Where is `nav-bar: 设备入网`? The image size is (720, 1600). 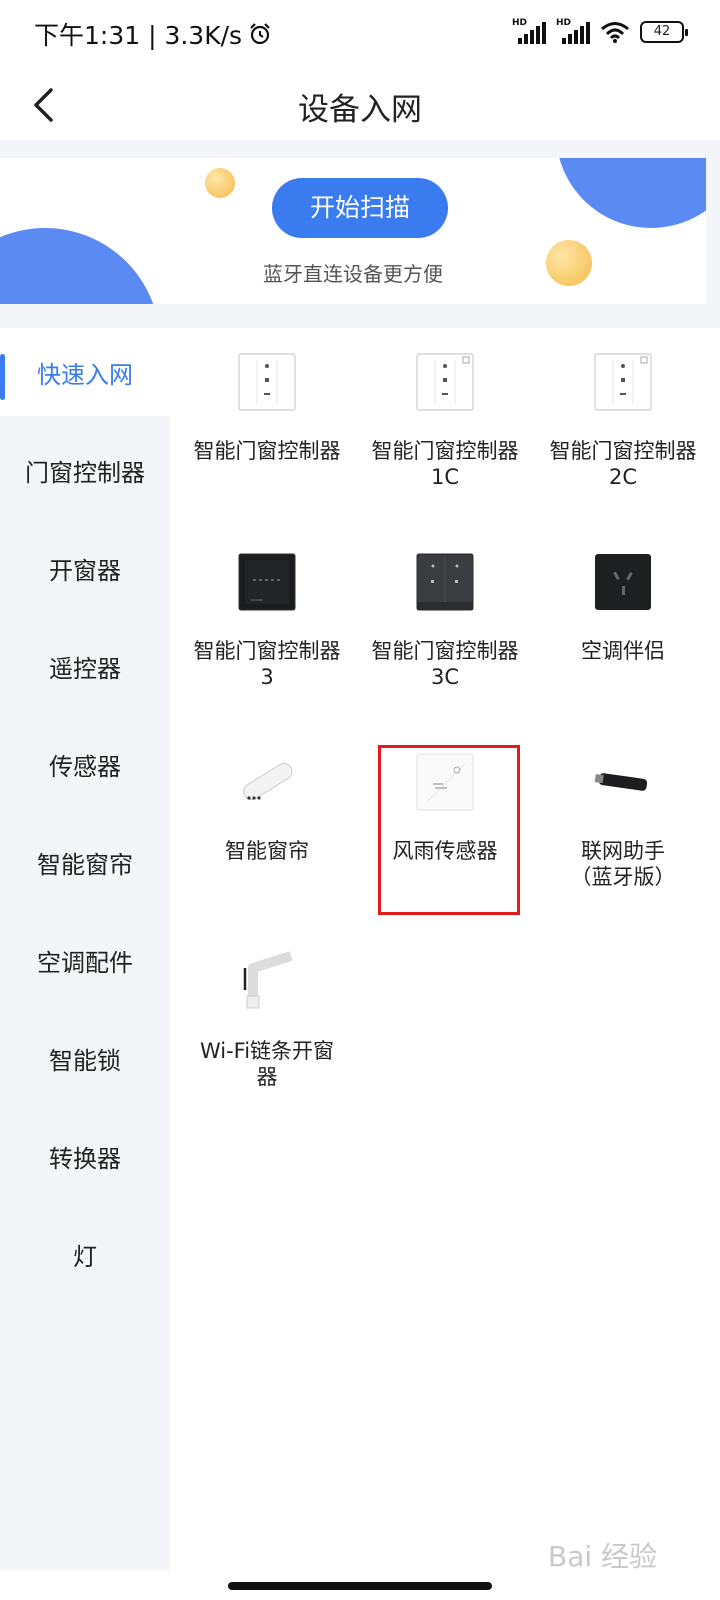 nav-bar: 设备入网 is located at coordinates (360, 105).